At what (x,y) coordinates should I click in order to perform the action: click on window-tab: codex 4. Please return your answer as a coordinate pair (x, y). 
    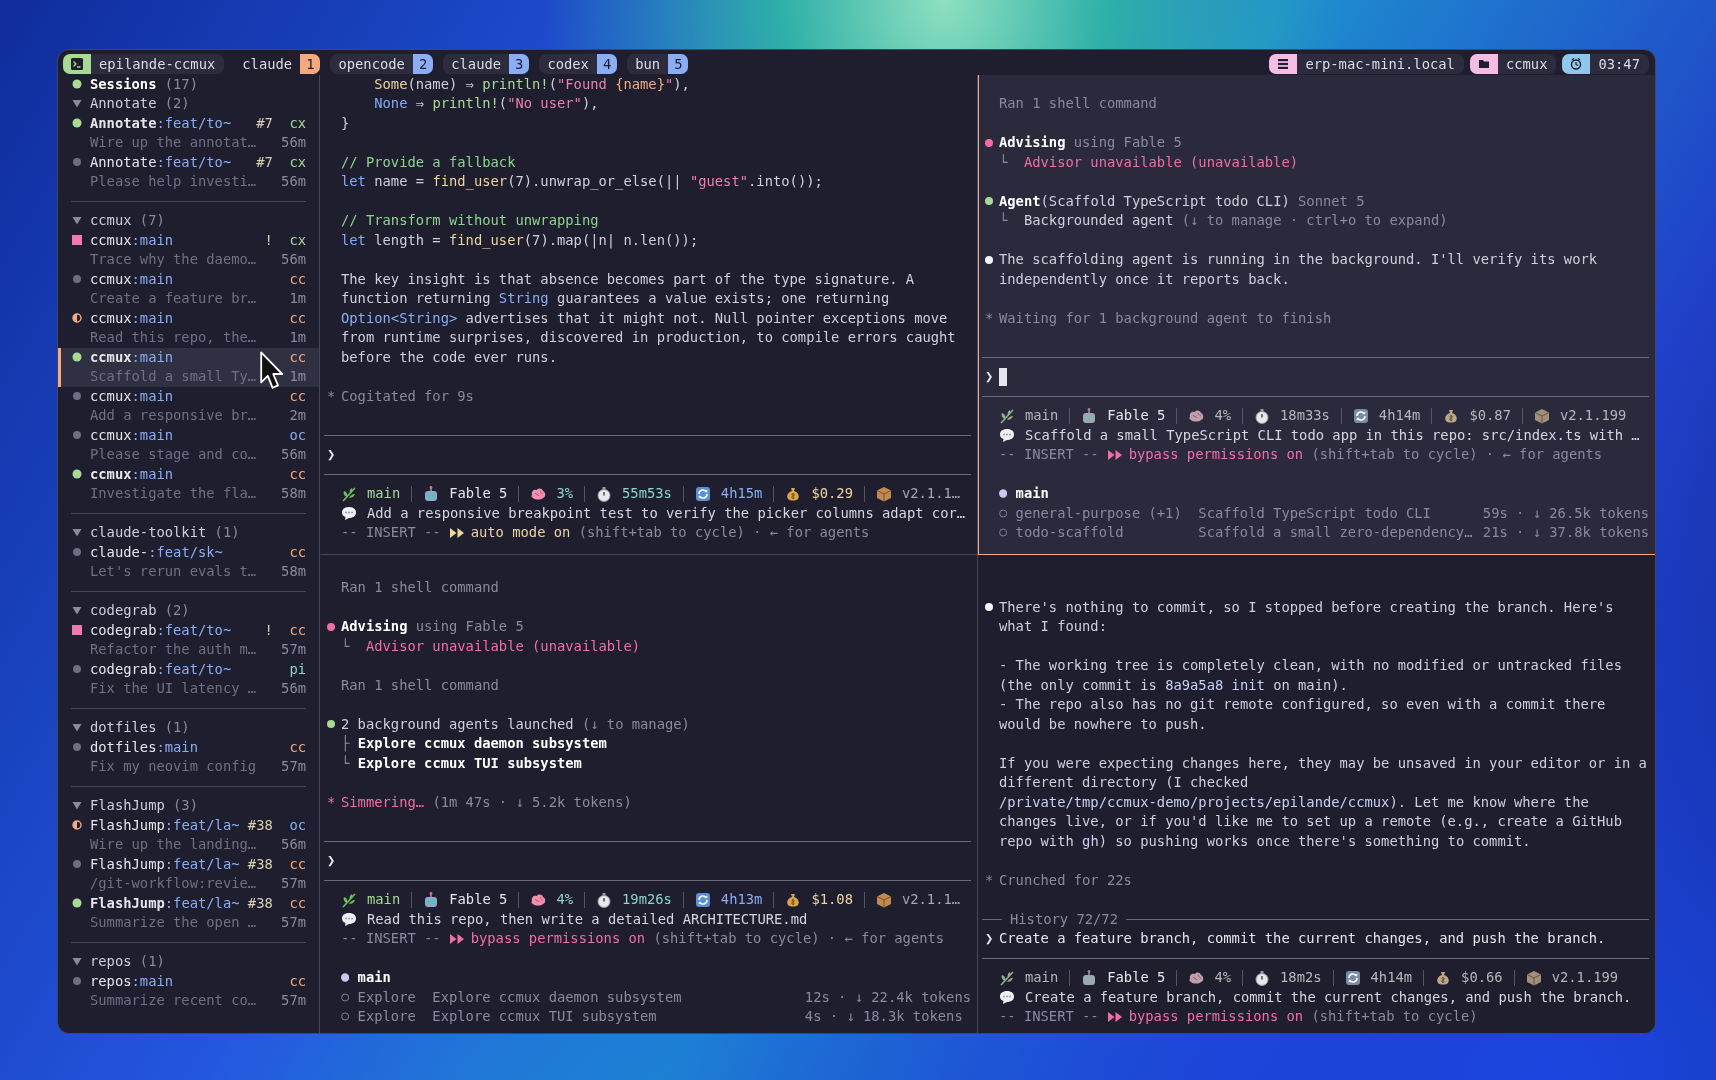
    Looking at the image, I should click on (578, 64).